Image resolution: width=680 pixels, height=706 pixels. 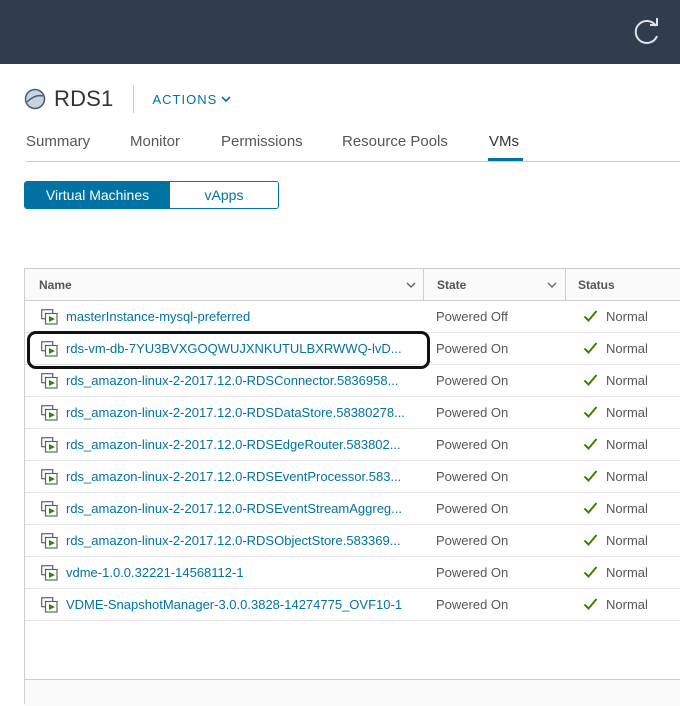 What do you see at coordinates (472, 316) in the screenshot?
I see `vm-state: Powered Off` at bounding box center [472, 316].